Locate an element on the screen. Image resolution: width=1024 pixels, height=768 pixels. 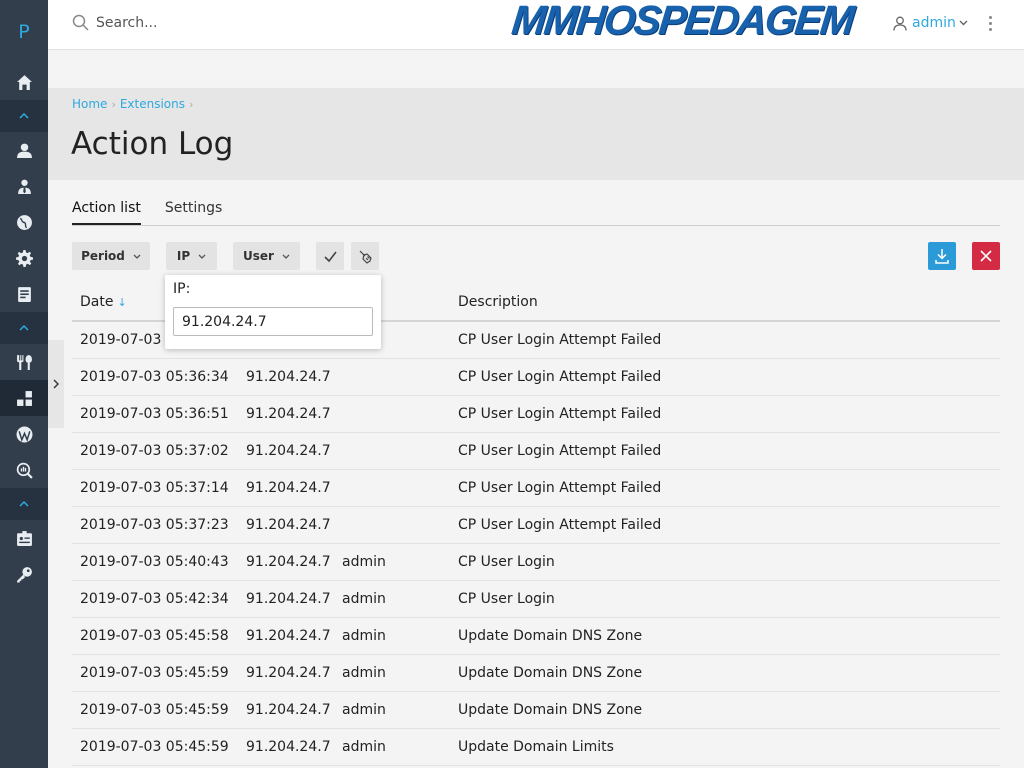
row-date: 2019-07-03 05:37:02 is located at coordinates (154, 451).